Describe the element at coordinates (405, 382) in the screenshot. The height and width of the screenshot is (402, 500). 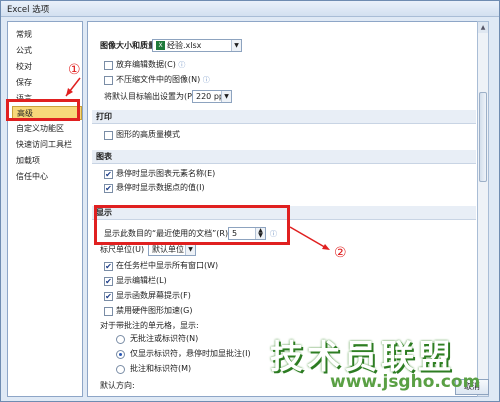
I see `watermark-url: www.jsgho.com` at that location.